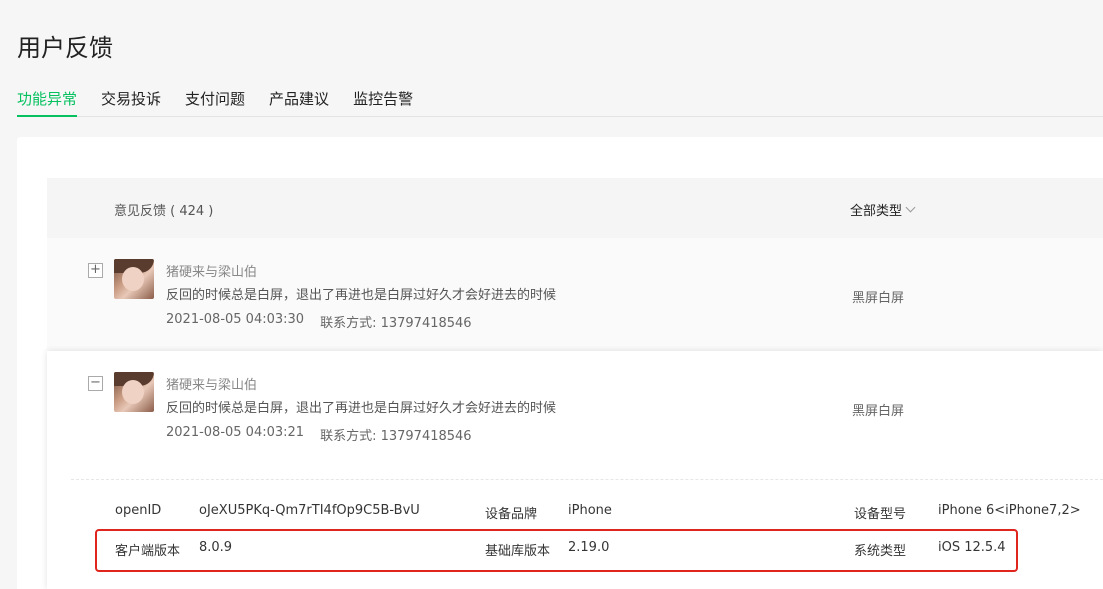 The image size is (1103, 589). Describe the element at coordinates (95, 270) in the screenshot. I see `expand-icon: +` at that location.